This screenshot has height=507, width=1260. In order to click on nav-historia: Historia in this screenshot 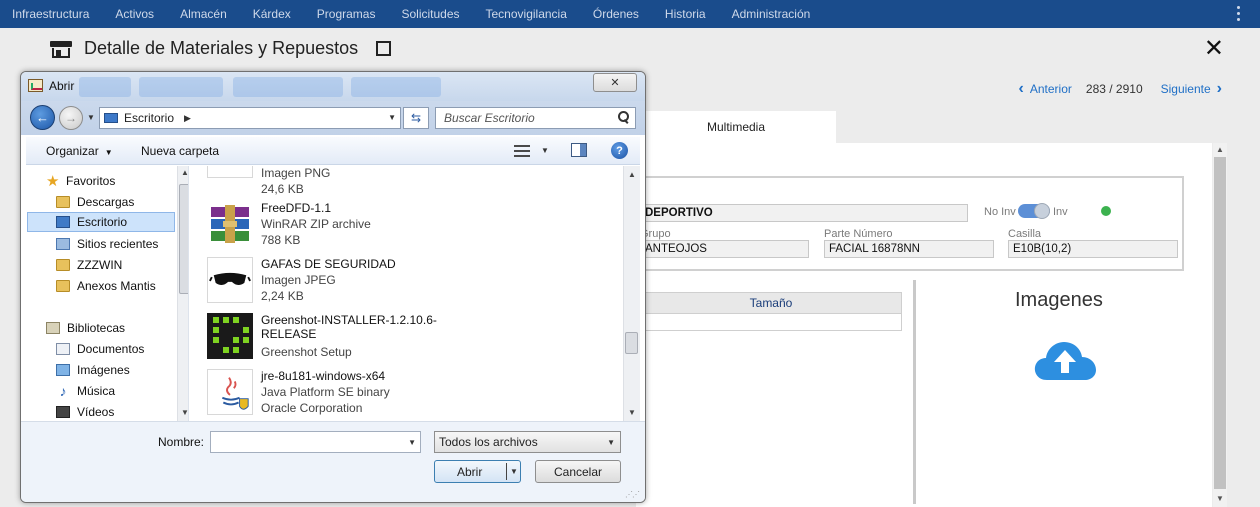, I will do `click(685, 14)`.